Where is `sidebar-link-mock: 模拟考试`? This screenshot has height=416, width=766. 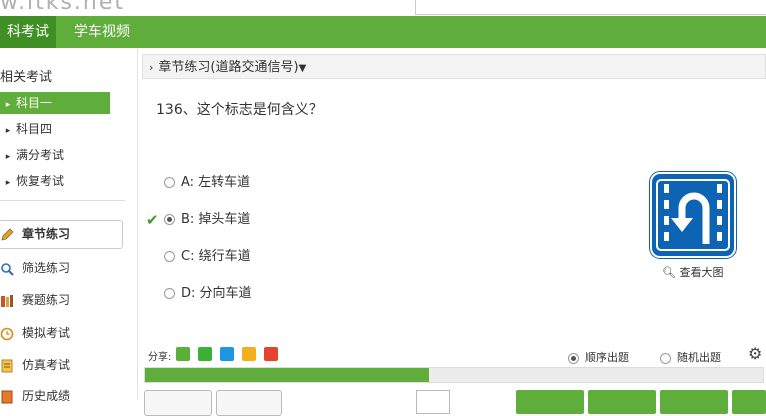 sidebar-link-mock: 模拟考试 is located at coordinates (35, 333).